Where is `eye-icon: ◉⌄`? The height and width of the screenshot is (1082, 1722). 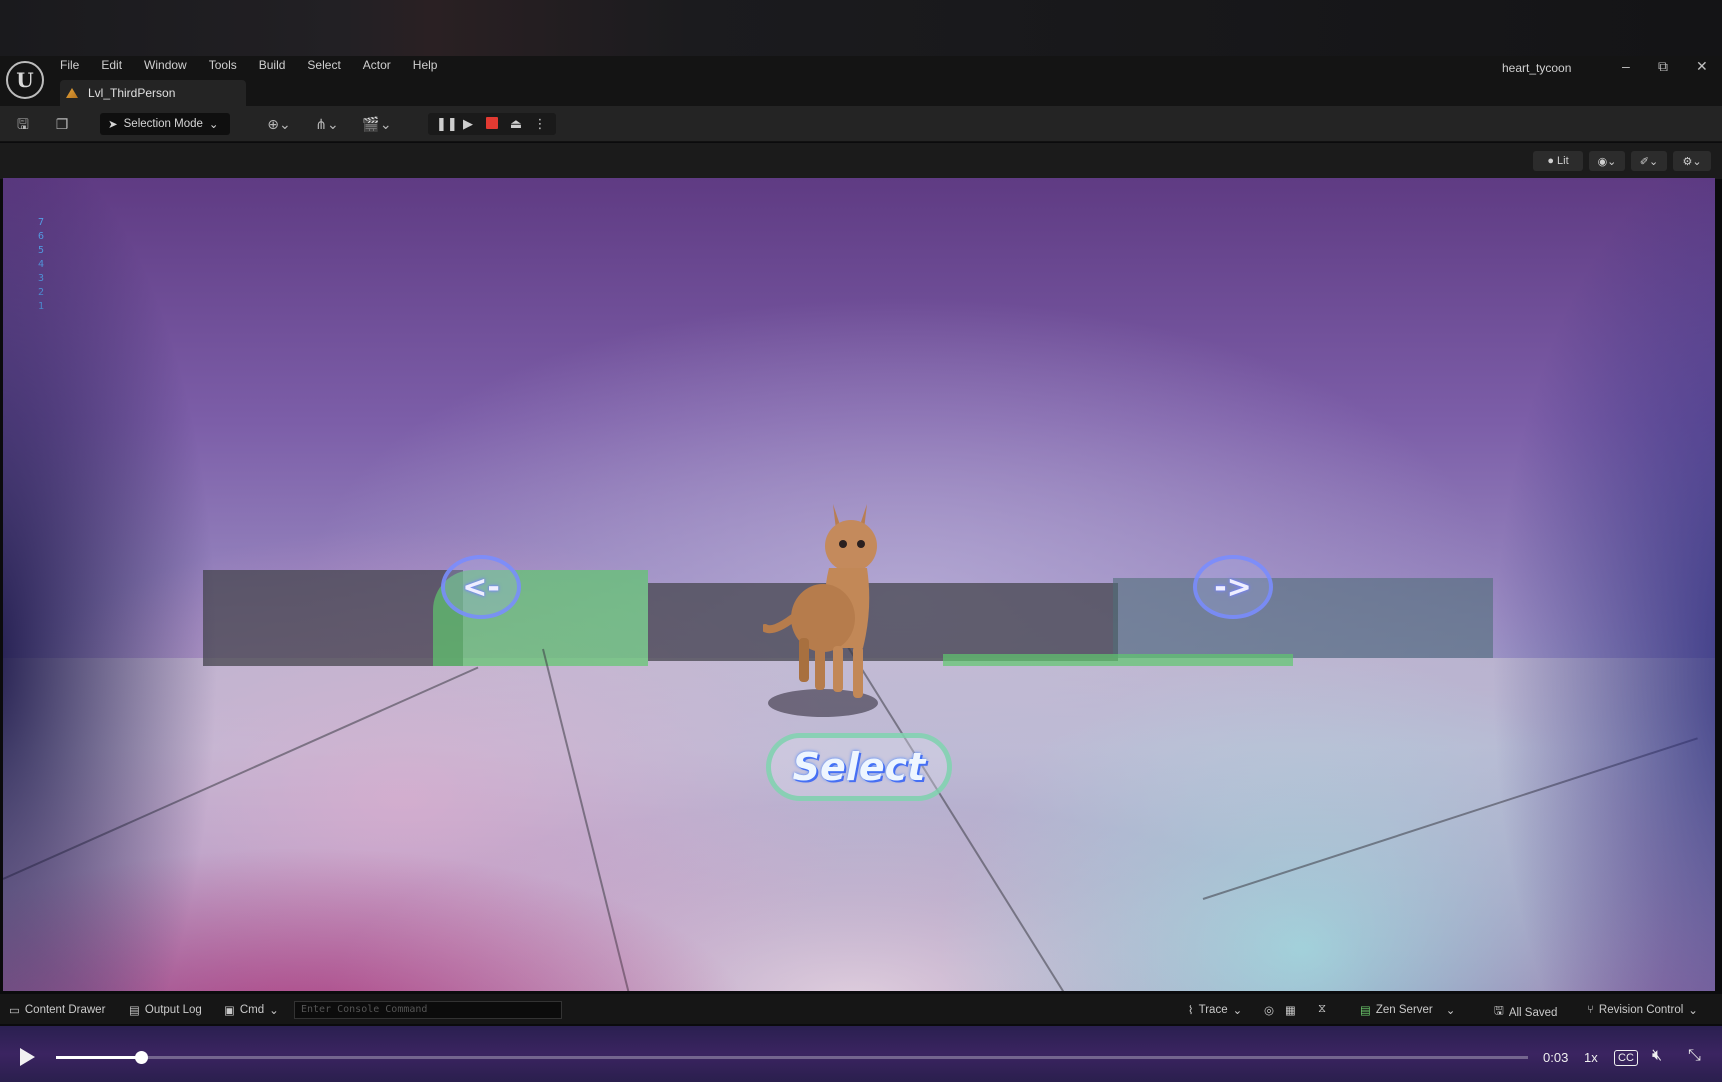 eye-icon: ◉⌄ is located at coordinates (1607, 161).